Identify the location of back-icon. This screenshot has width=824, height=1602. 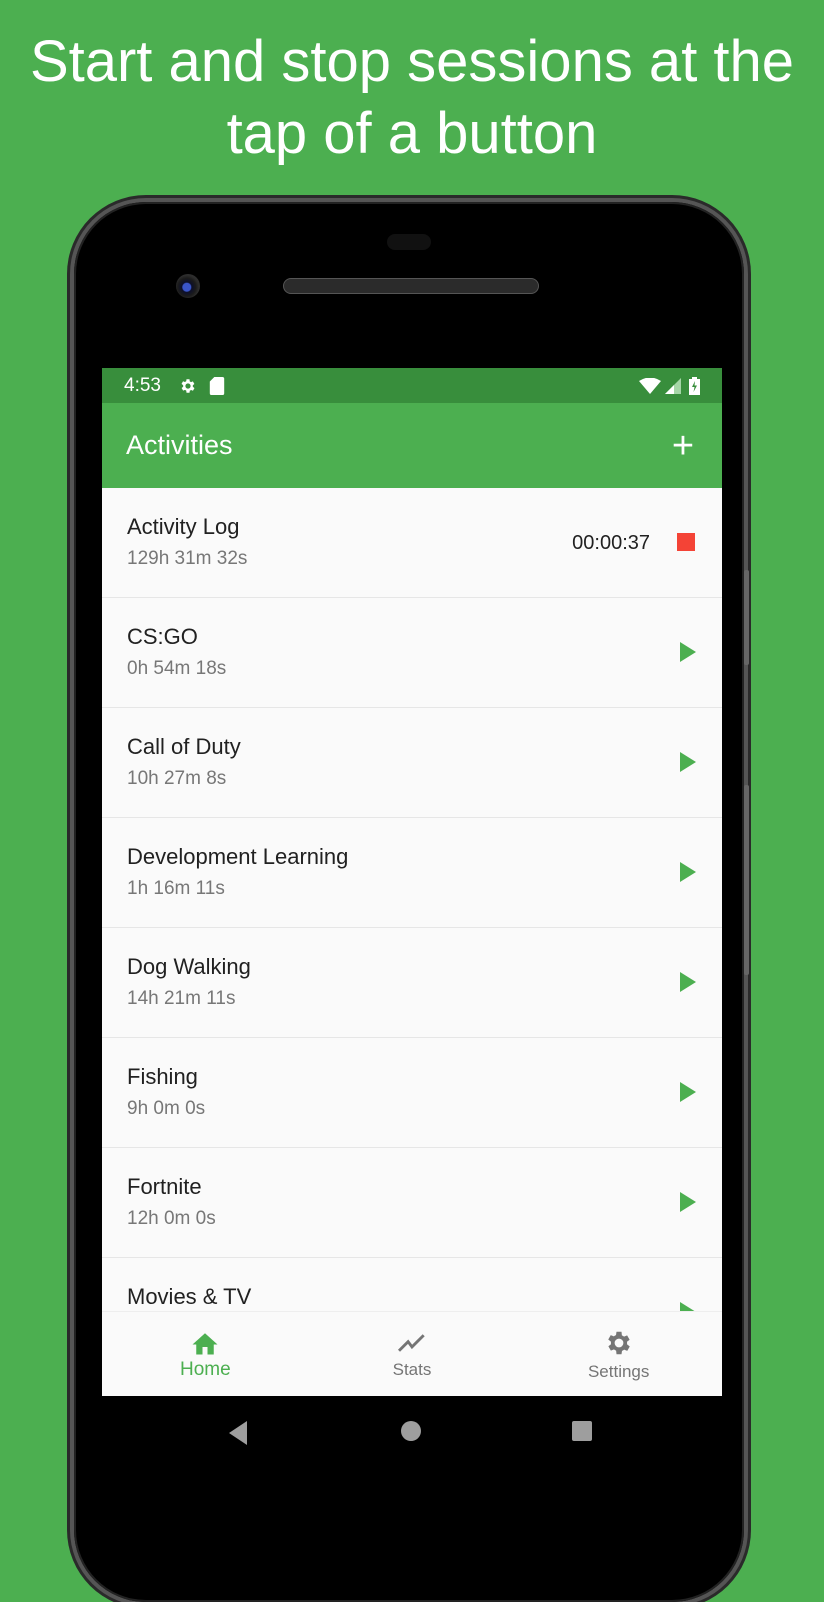
(238, 1433).